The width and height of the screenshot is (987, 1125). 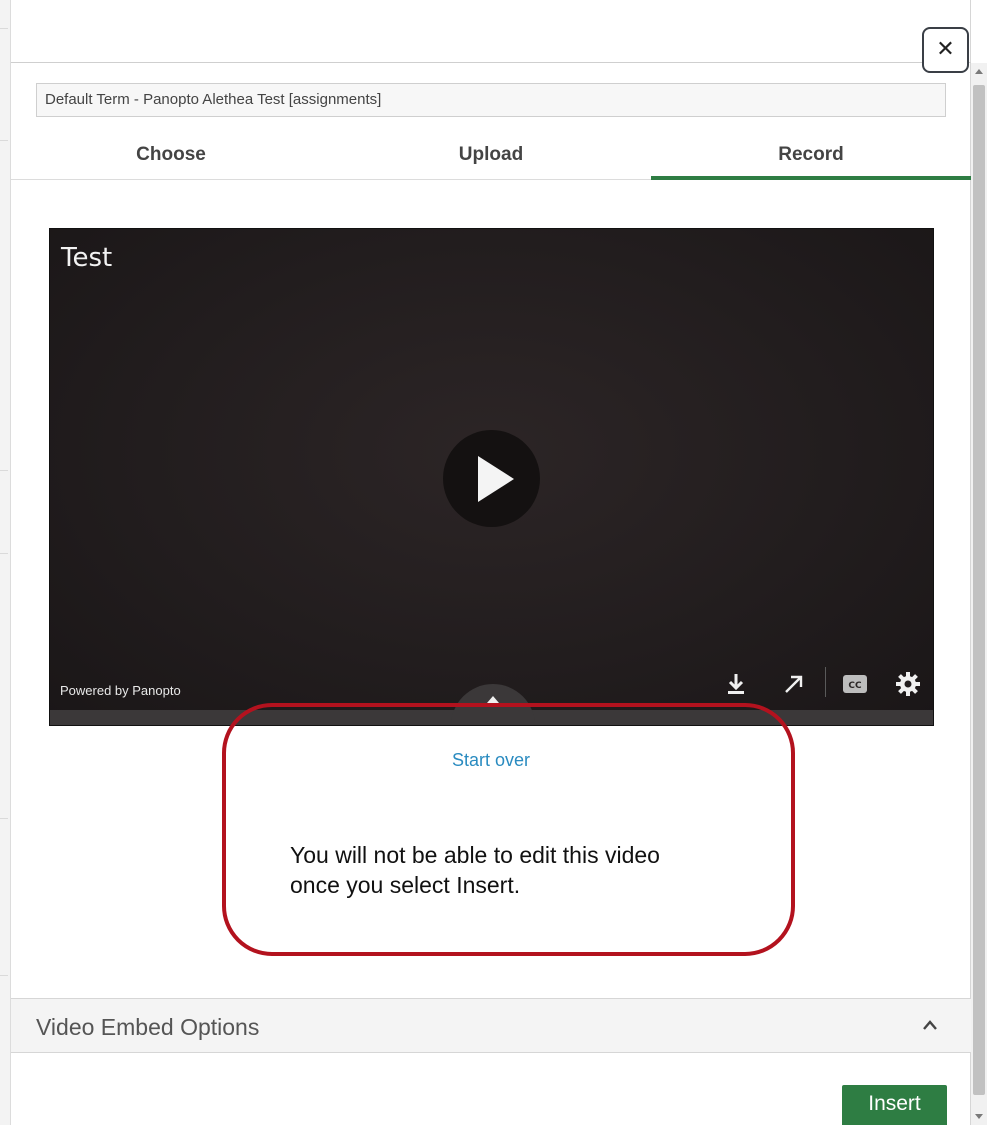 What do you see at coordinates (87, 258) in the screenshot?
I see `video-title: Test` at bounding box center [87, 258].